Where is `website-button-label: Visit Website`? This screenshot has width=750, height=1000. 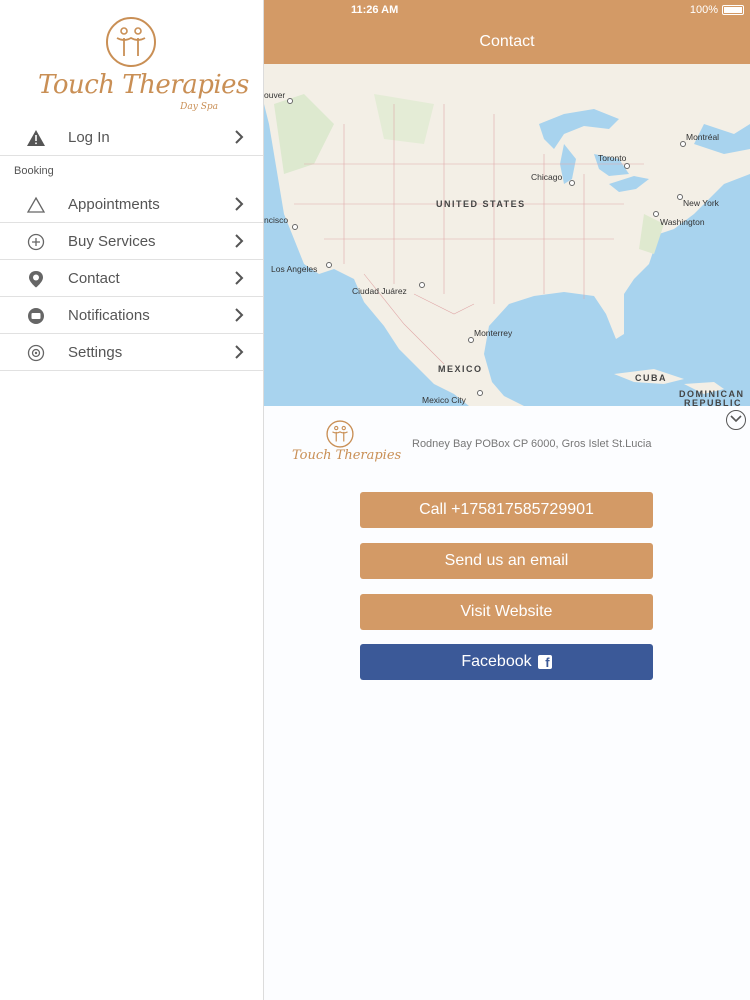 website-button-label: Visit Website is located at coordinates (506, 611).